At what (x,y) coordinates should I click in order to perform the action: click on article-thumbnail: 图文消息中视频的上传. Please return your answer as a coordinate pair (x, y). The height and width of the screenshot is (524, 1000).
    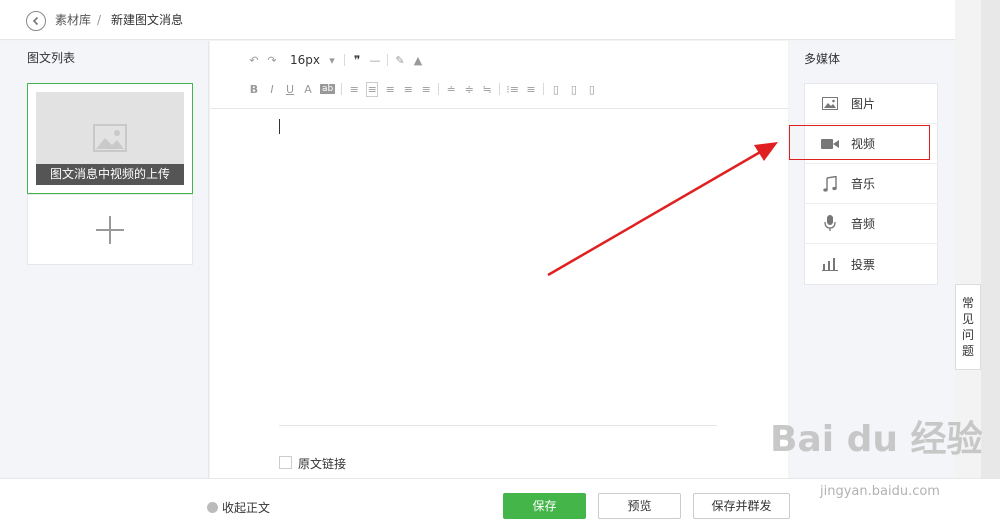
    Looking at the image, I should click on (110, 138).